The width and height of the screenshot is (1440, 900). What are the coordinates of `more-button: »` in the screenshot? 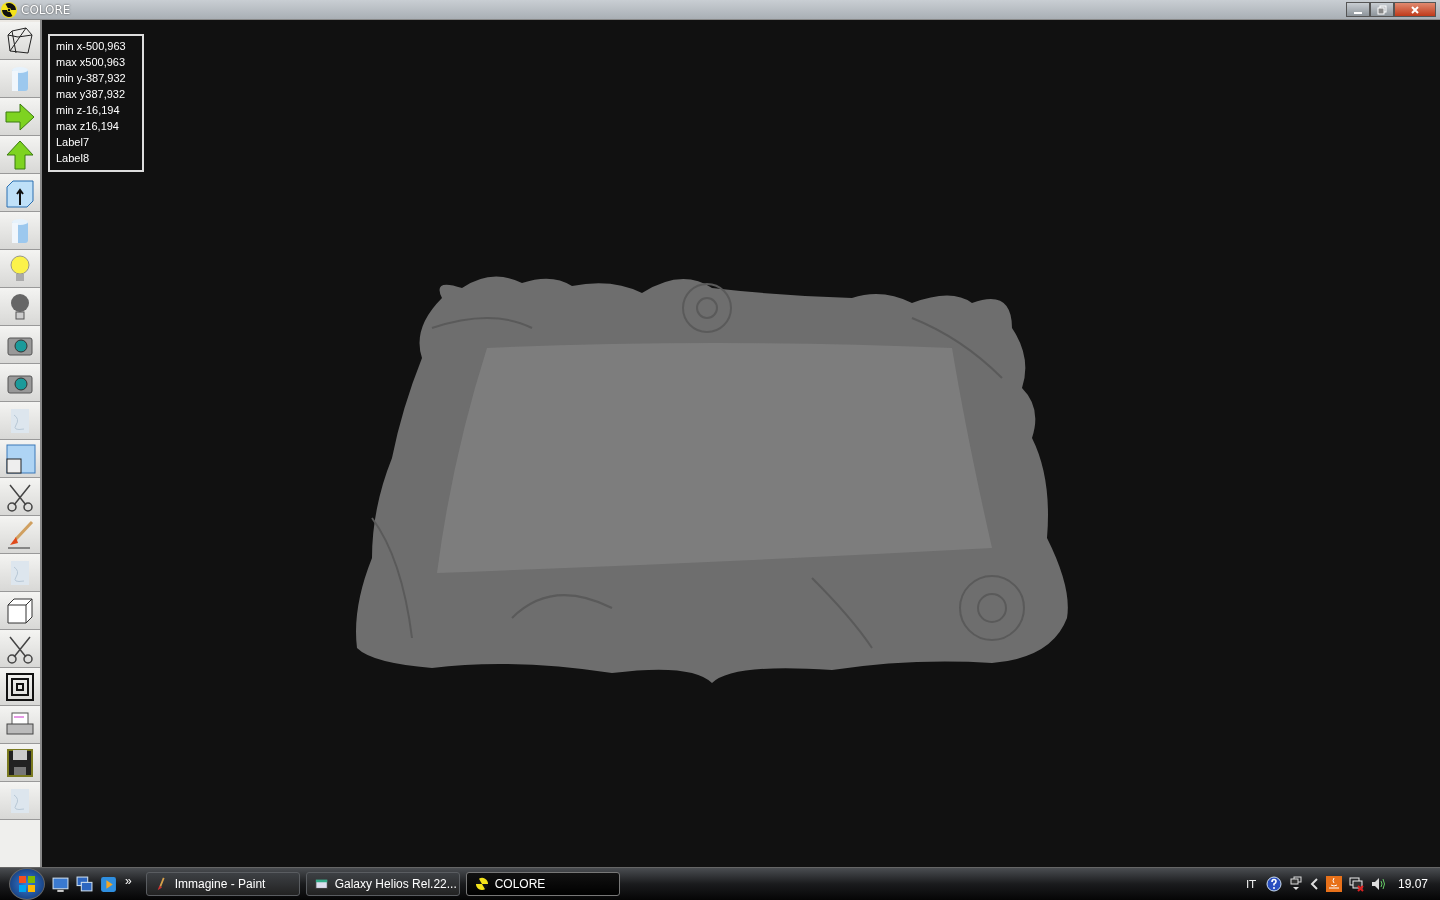 It's located at (128, 881).